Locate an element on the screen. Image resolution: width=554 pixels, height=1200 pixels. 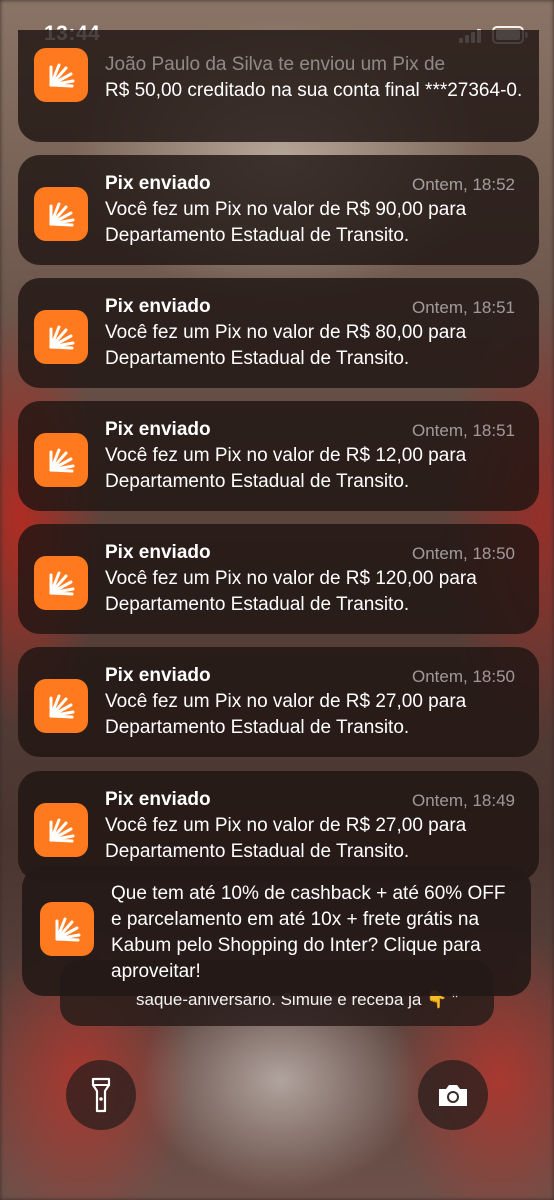
notification-time: Ontem, 18:49 is located at coordinates (463, 800).